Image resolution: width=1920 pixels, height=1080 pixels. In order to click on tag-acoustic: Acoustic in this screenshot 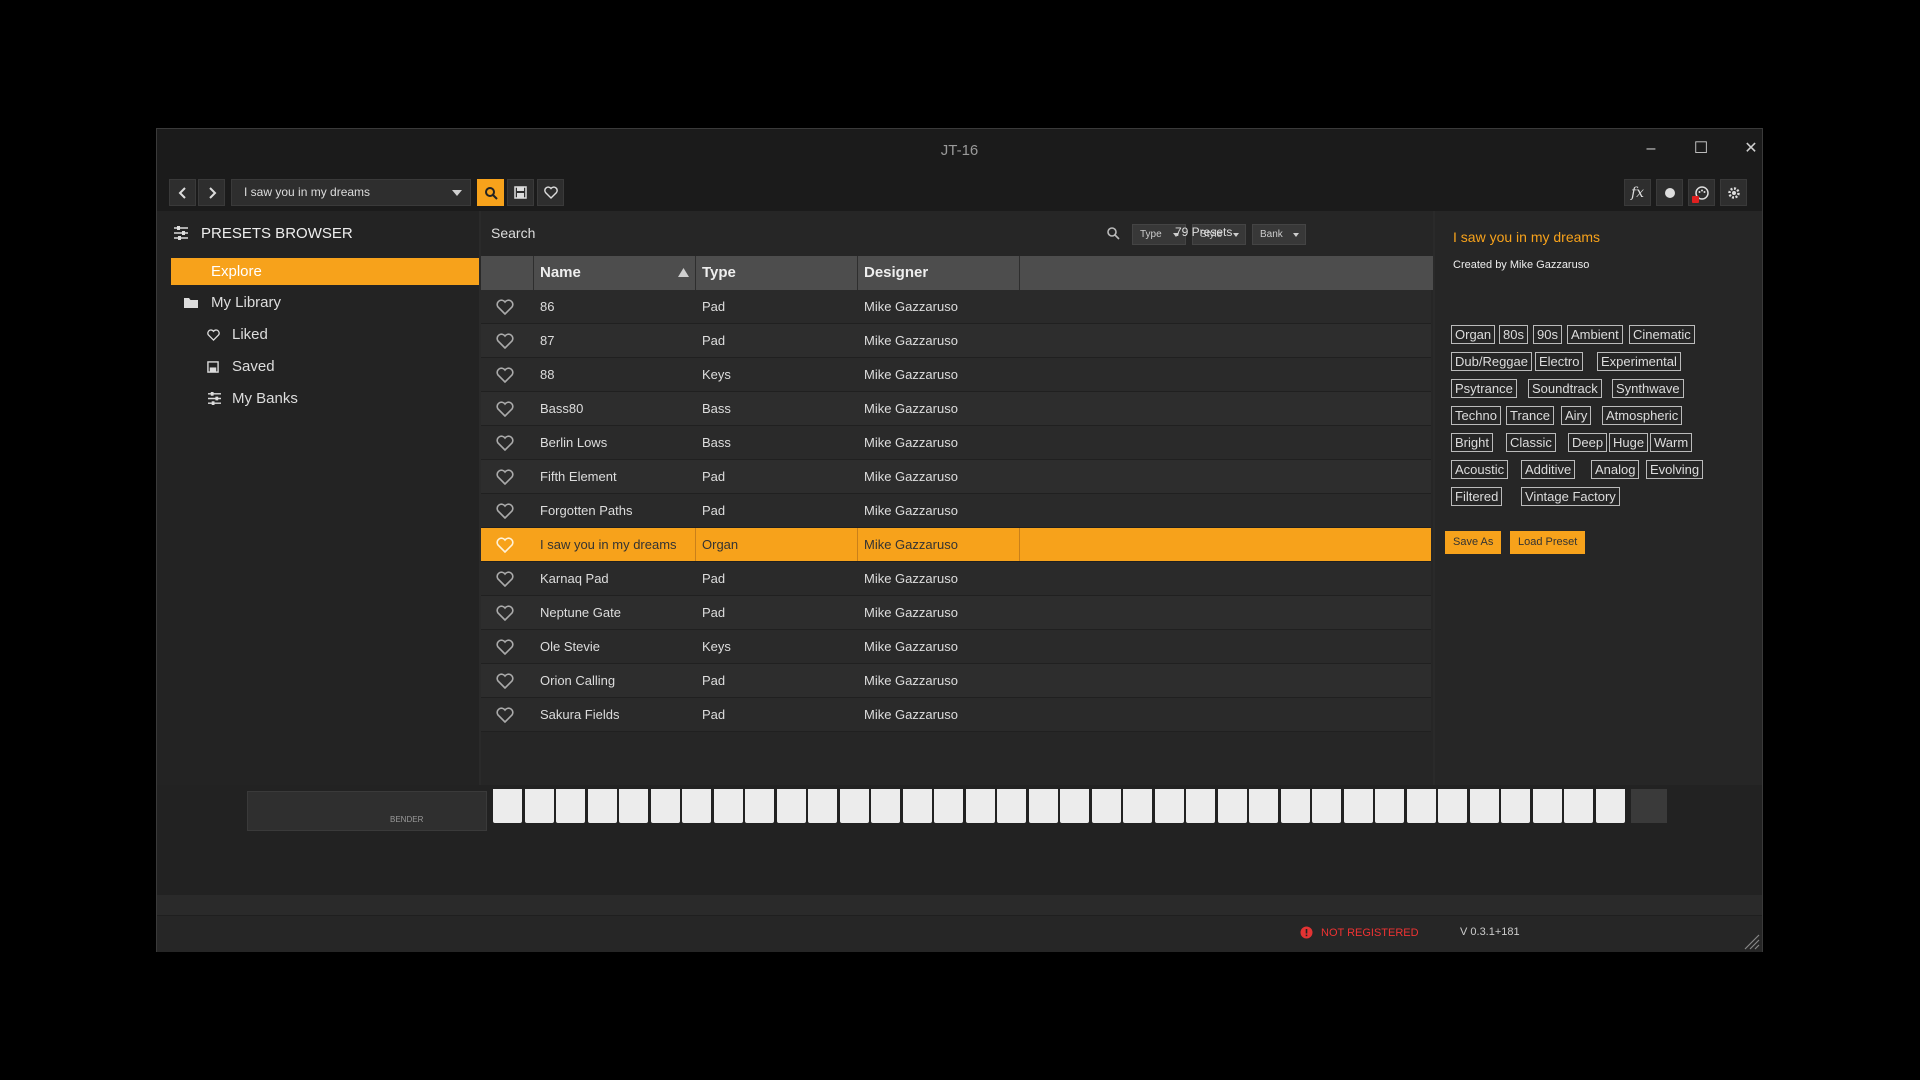, I will do `click(1480, 469)`.